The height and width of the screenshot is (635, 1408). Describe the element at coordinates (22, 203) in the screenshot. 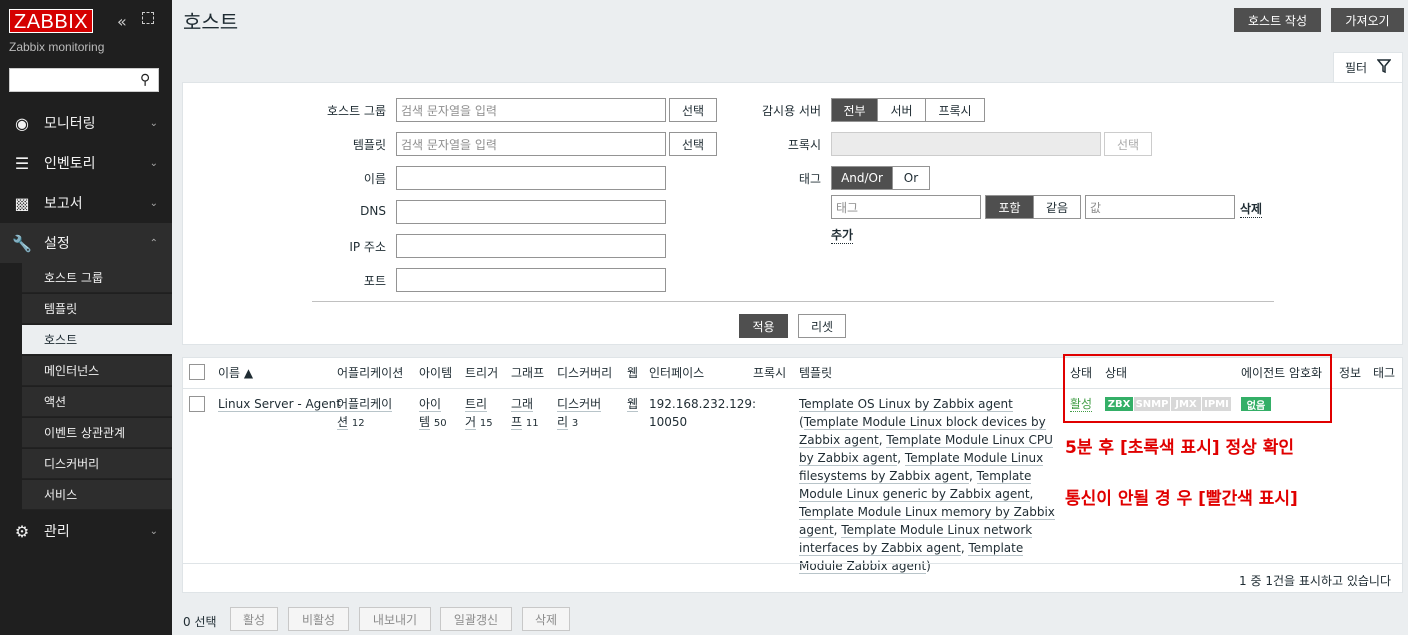

I see `bar-chart-icon: ▩` at that location.